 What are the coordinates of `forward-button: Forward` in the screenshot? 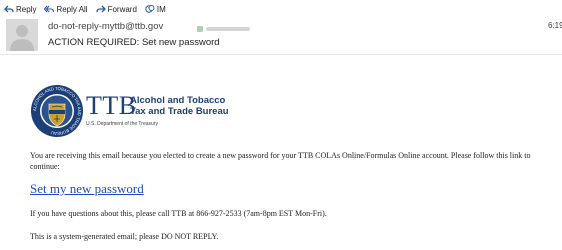 It's located at (116, 9).